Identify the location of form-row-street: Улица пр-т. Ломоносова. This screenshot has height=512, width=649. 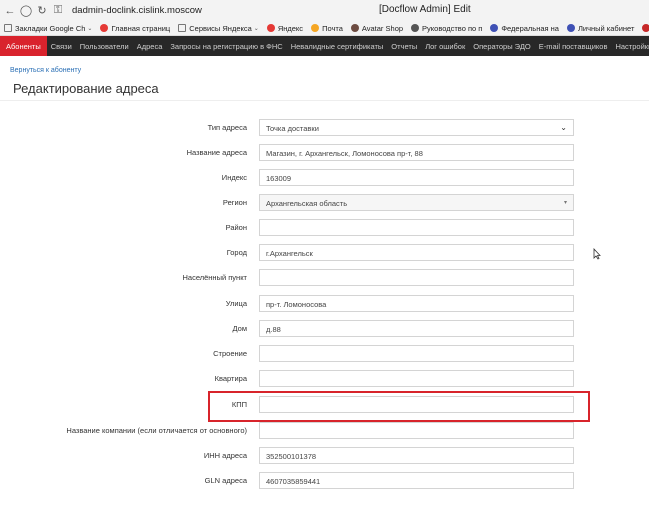
(324, 304).